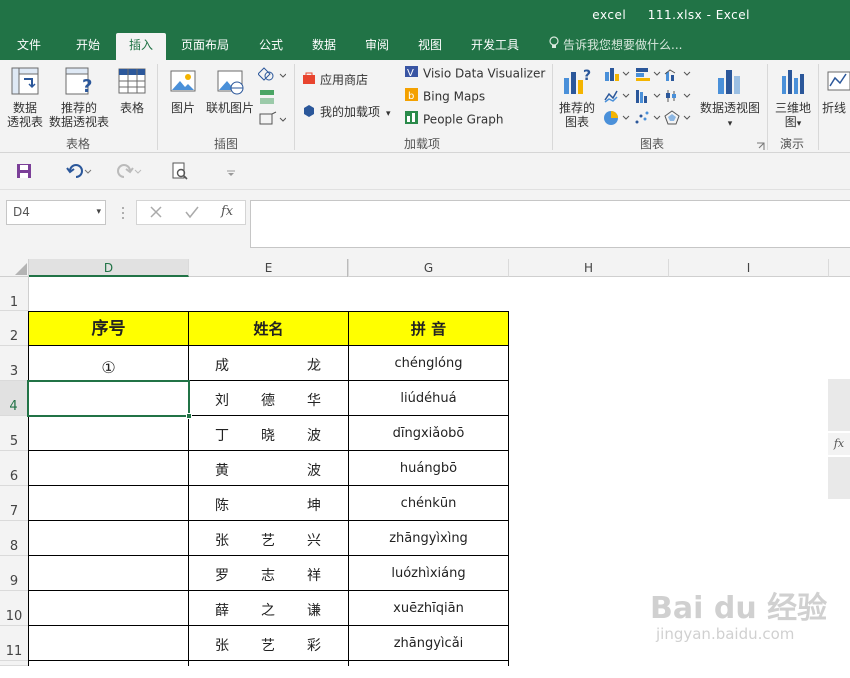  What do you see at coordinates (14, 433) in the screenshot?
I see `row-header-5: 5` at bounding box center [14, 433].